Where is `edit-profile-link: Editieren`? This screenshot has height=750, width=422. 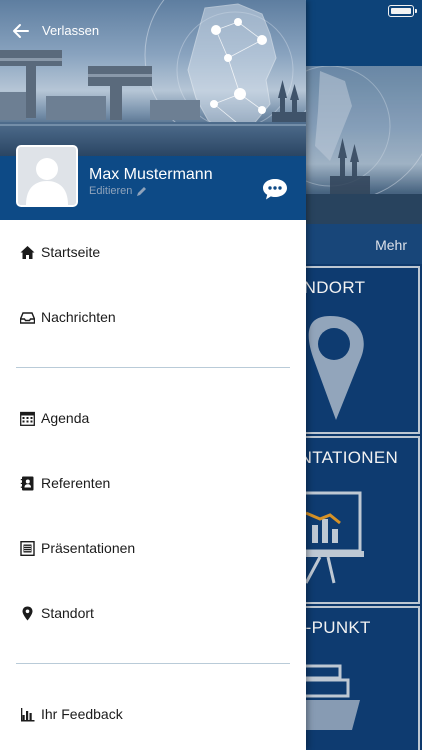
edit-profile-link: Editieren is located at coordinates (118, 191).